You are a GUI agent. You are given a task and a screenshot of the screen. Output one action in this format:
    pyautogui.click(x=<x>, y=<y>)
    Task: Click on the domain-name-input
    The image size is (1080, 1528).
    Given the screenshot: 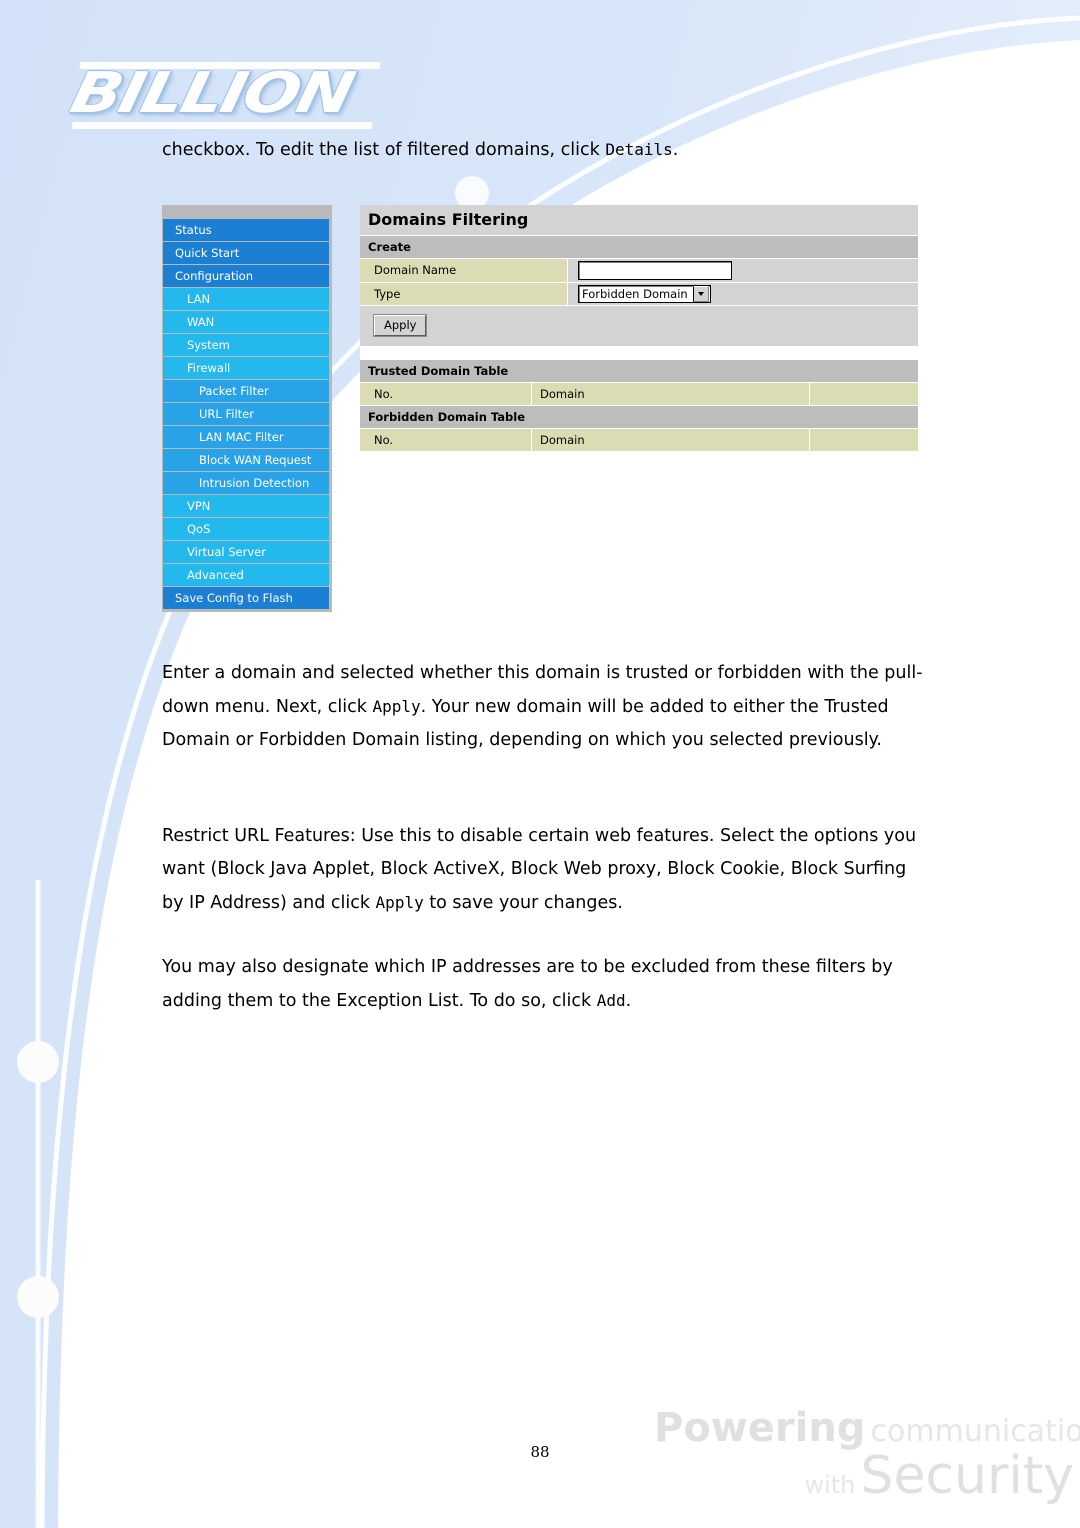 What is the action you would take?
    pyautogui.click(x=655, y=270)
    